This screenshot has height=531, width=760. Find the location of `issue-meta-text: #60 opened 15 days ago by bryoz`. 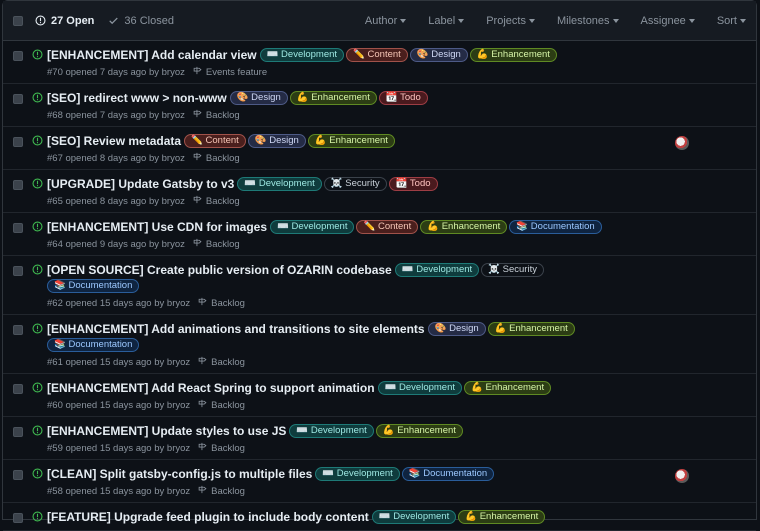

issue-meta-text: #60 opened 15 days ago by bryoz is located at coordinates (119, 405).